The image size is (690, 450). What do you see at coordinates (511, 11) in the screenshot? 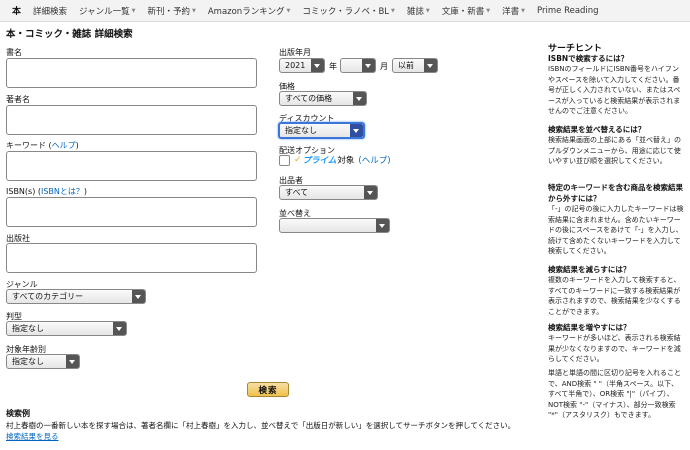
I see `nav-label: 洋書` at bounding box center [511, 11].